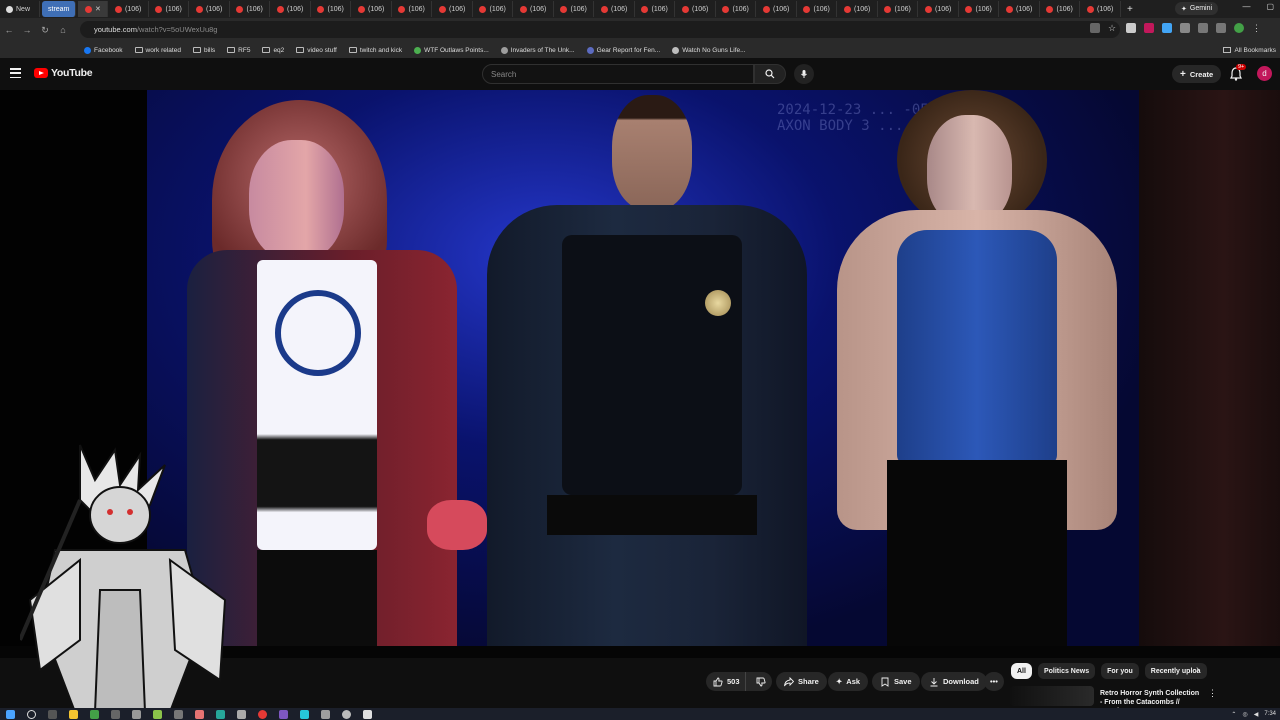 The width and height of the screenshot is (1280, 720). What do you see at coordinates (1221, 28) in the screenshot?
I see `chat-icon` at bounding box center [1221, 28].